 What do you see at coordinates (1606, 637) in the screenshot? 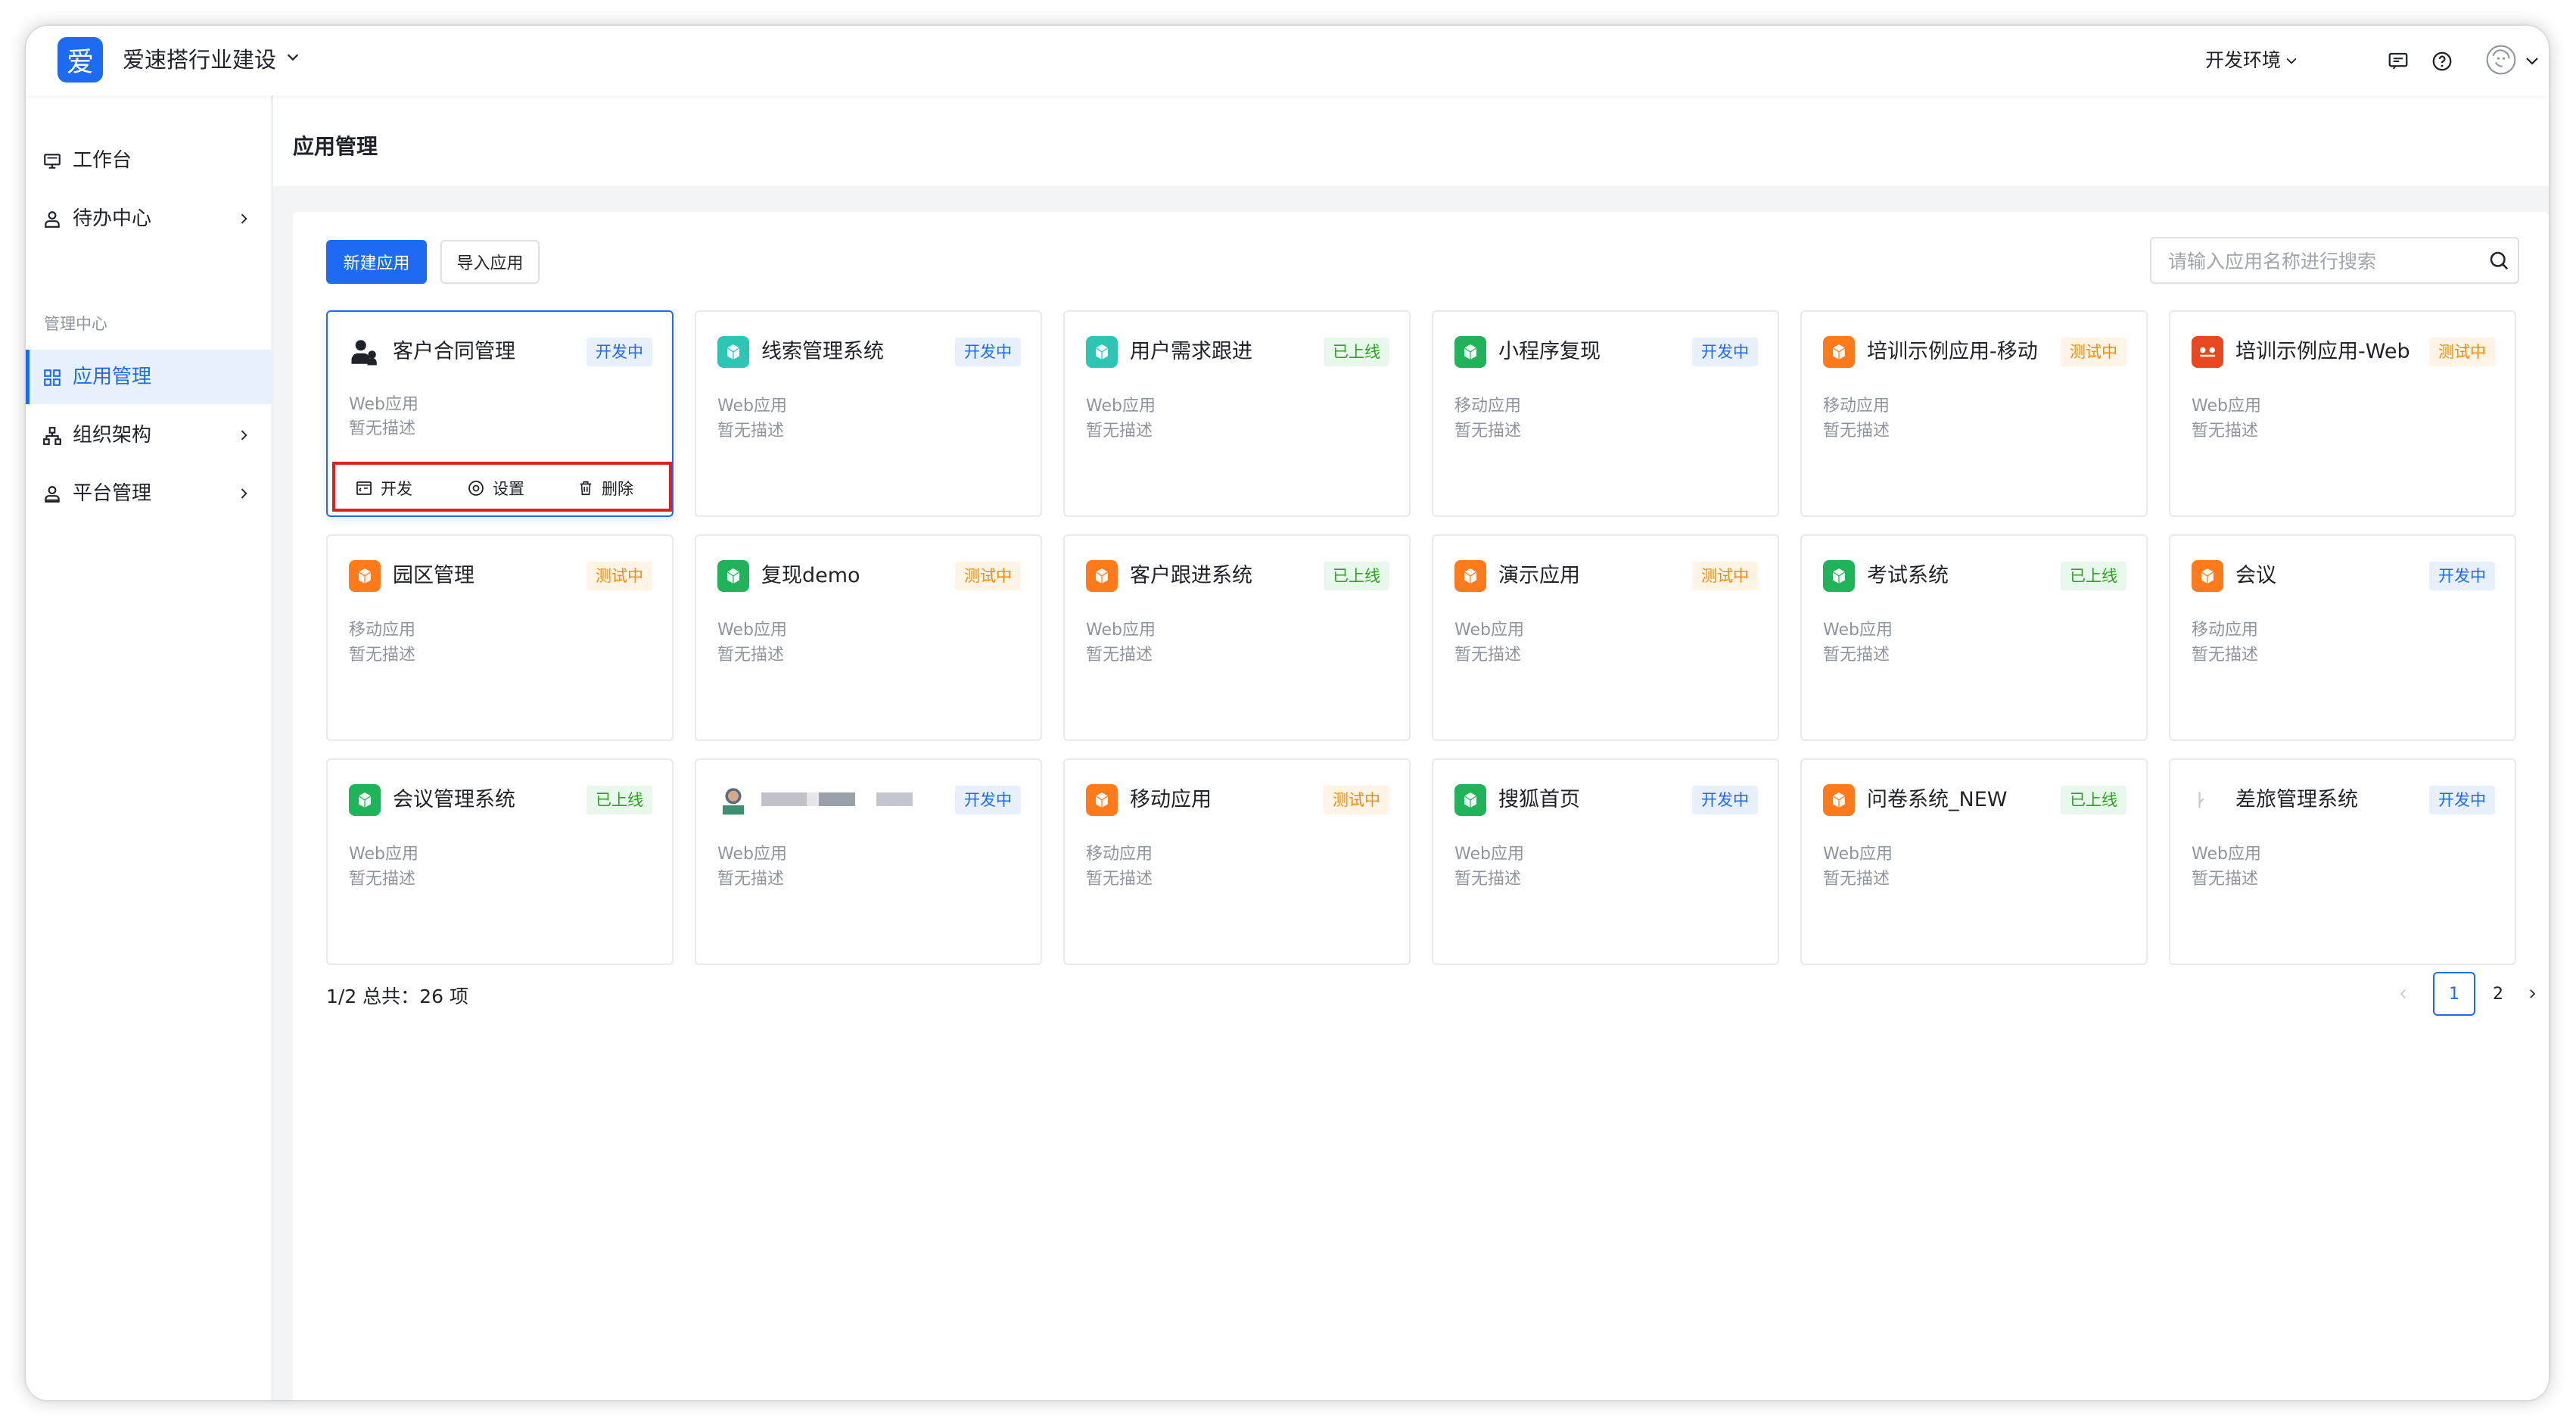
I see `app-card: 演示应用 测试中 Web应用 暂无描述` at bounding box center [1606, 637].